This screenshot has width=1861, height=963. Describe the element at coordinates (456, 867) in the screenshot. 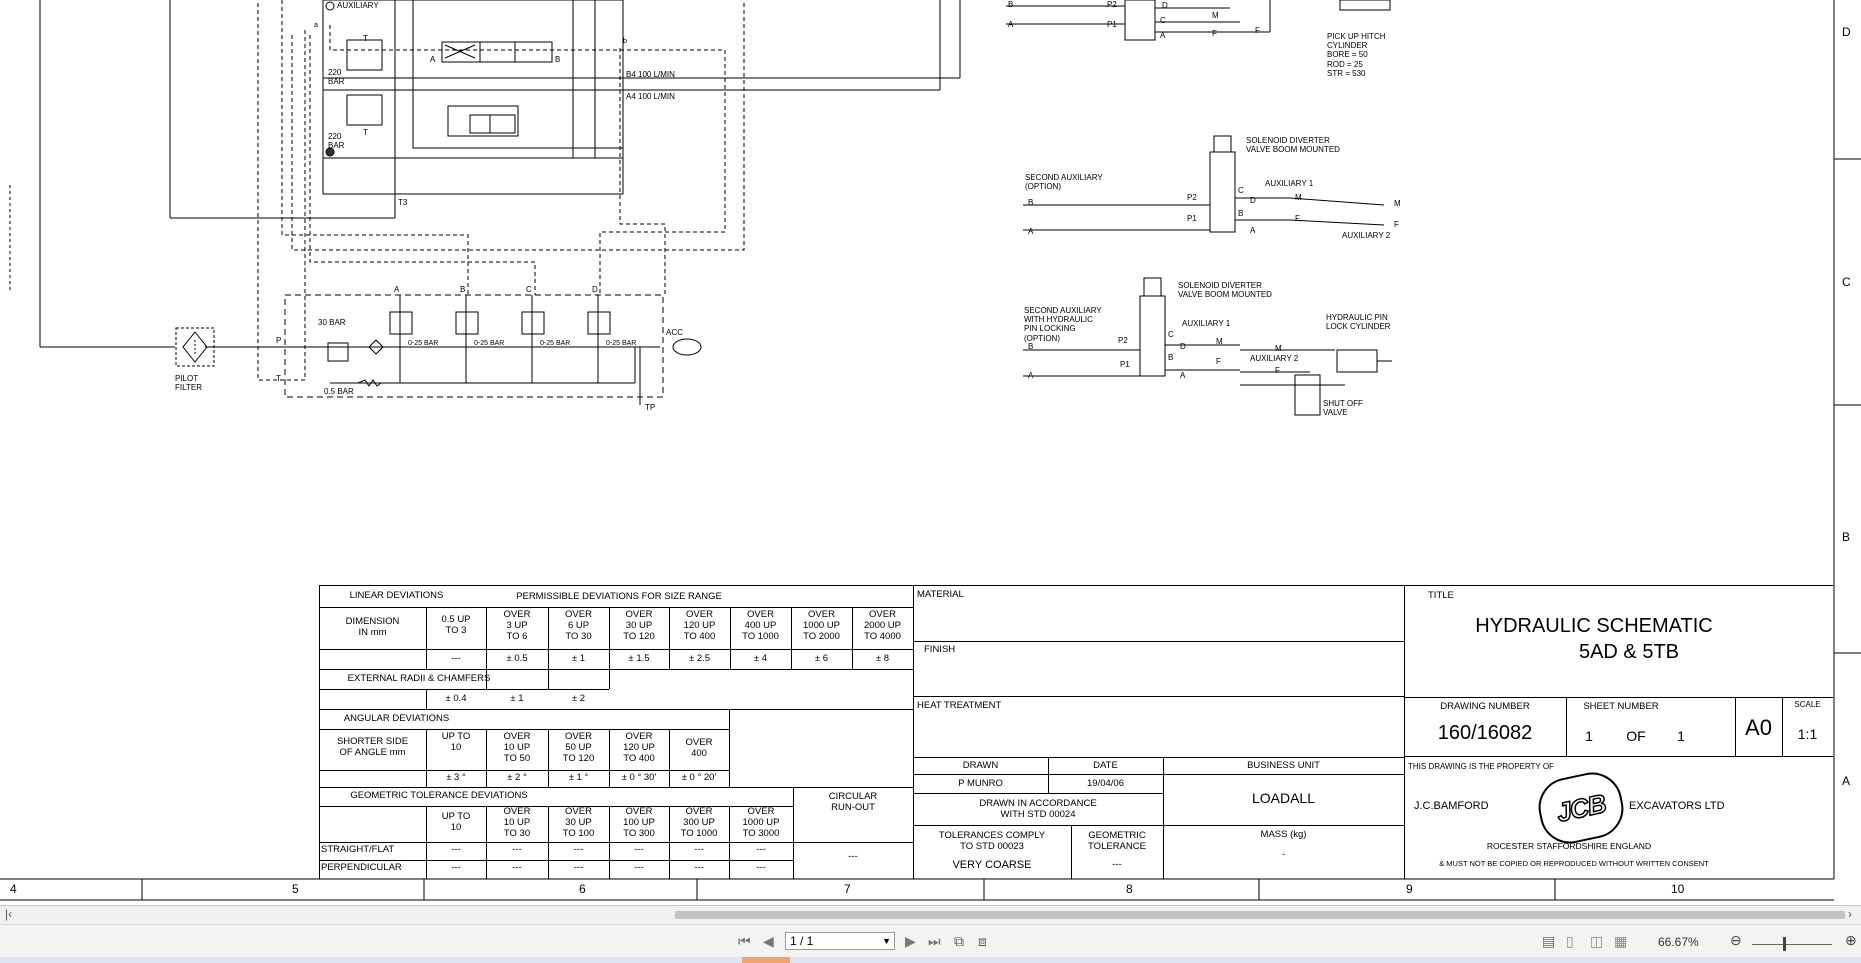

I see `perp-value-1: ---` at that location.